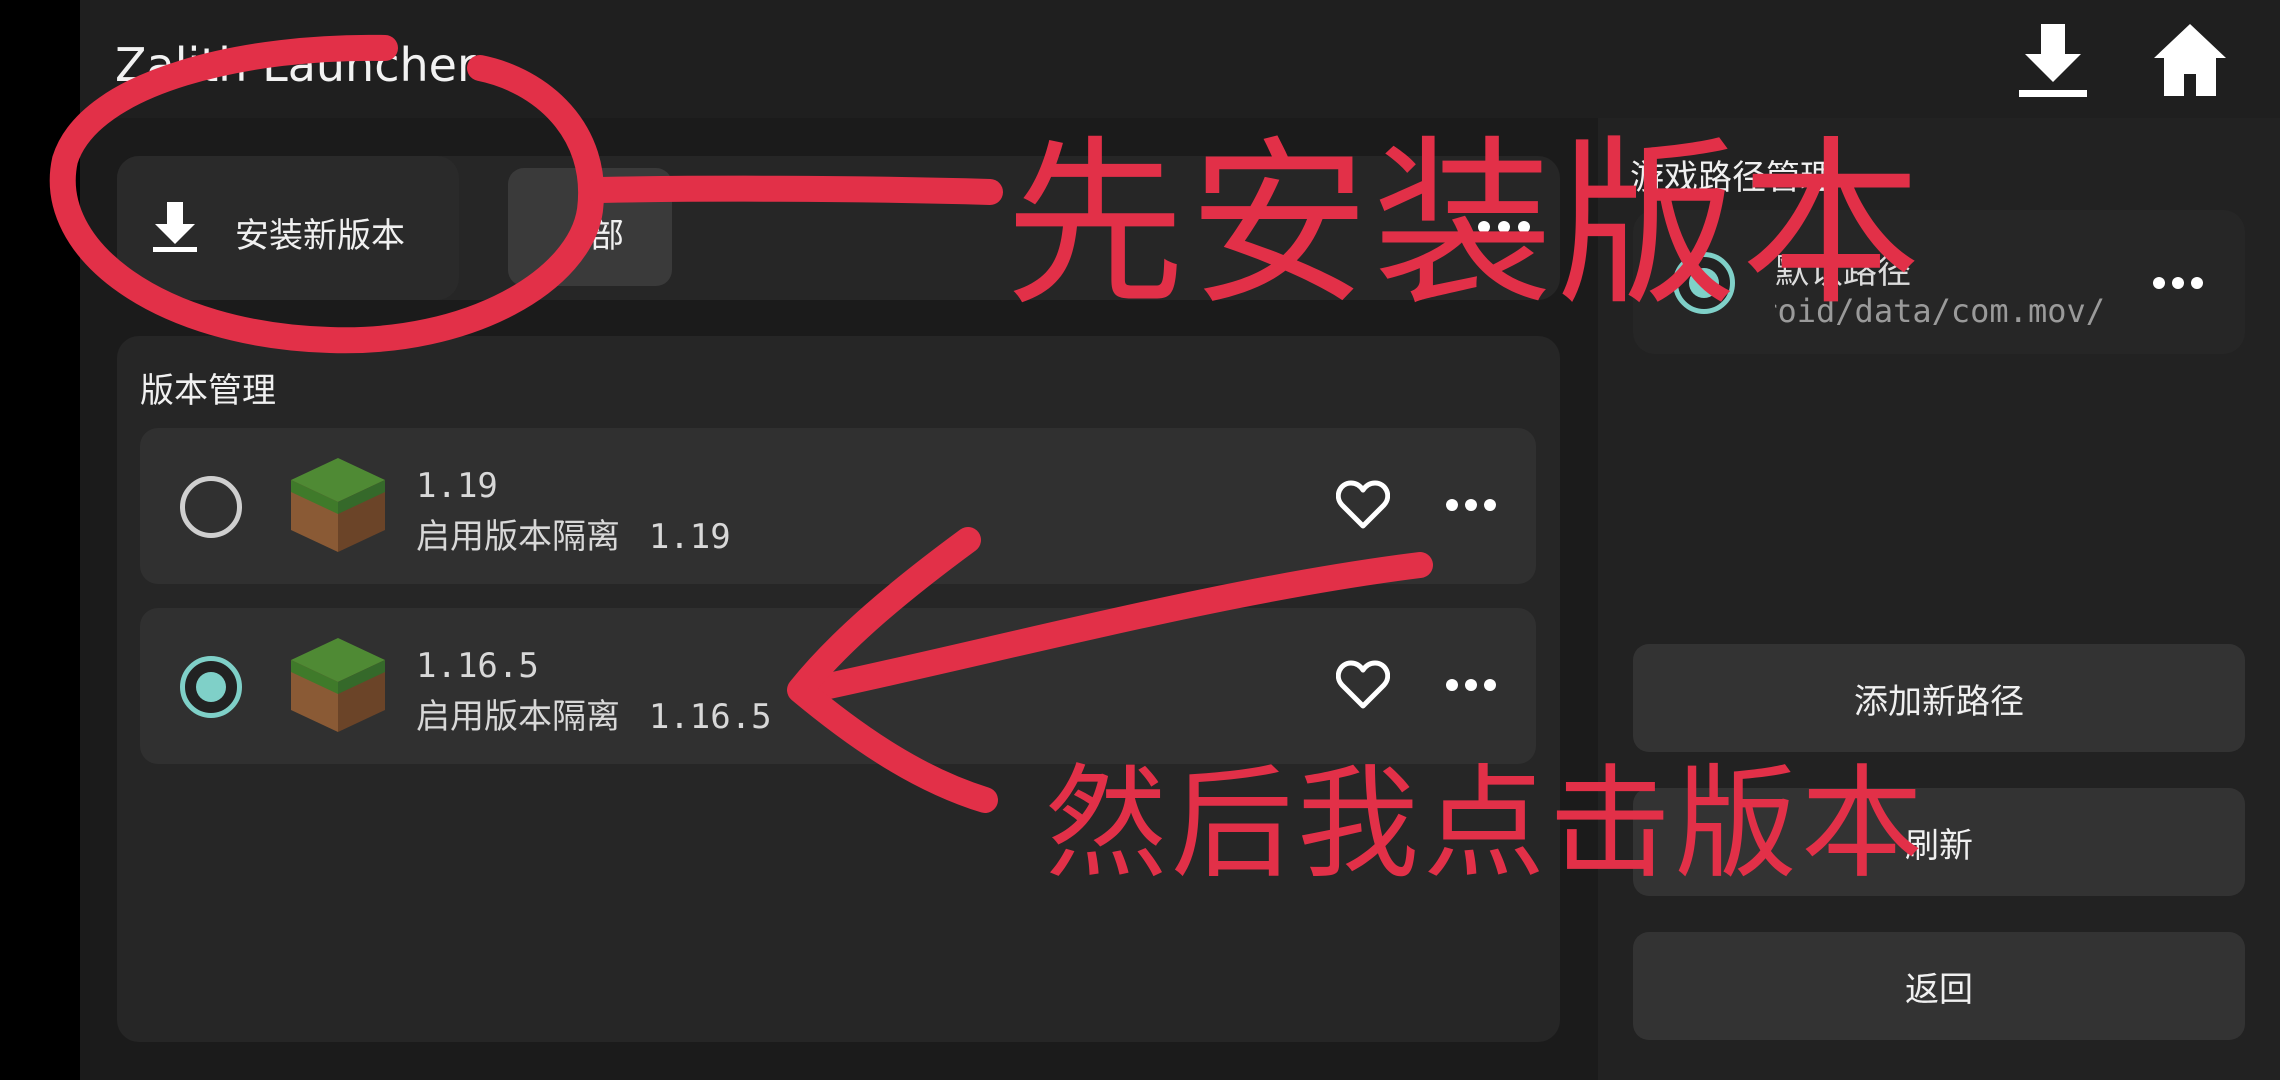 This screenshot has height=1080, width=2280. I want to click on annotation-then-click-version: 然后我点击版本, so click(1486, 824).